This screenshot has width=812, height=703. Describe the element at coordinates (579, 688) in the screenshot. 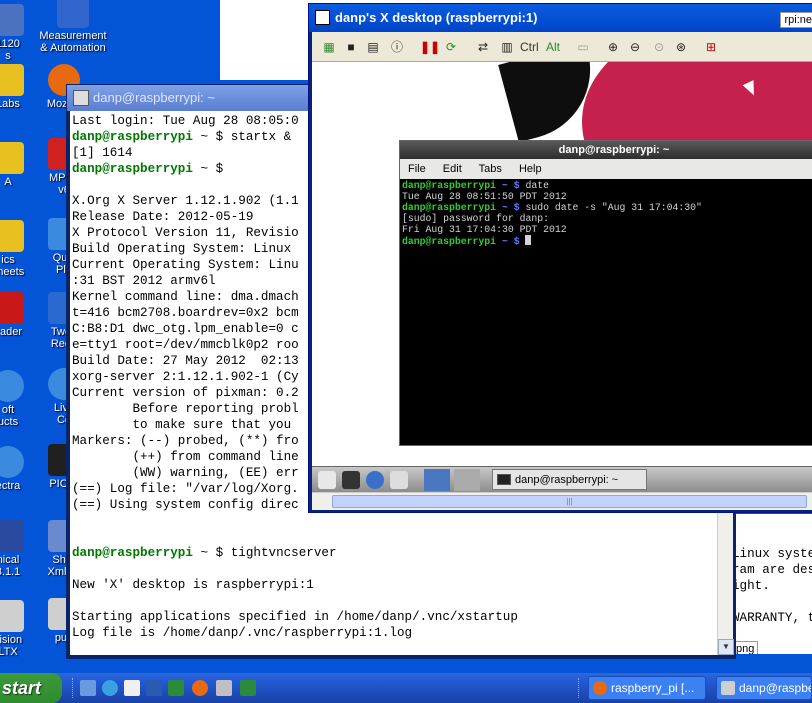

I see `task-separator` at that location.